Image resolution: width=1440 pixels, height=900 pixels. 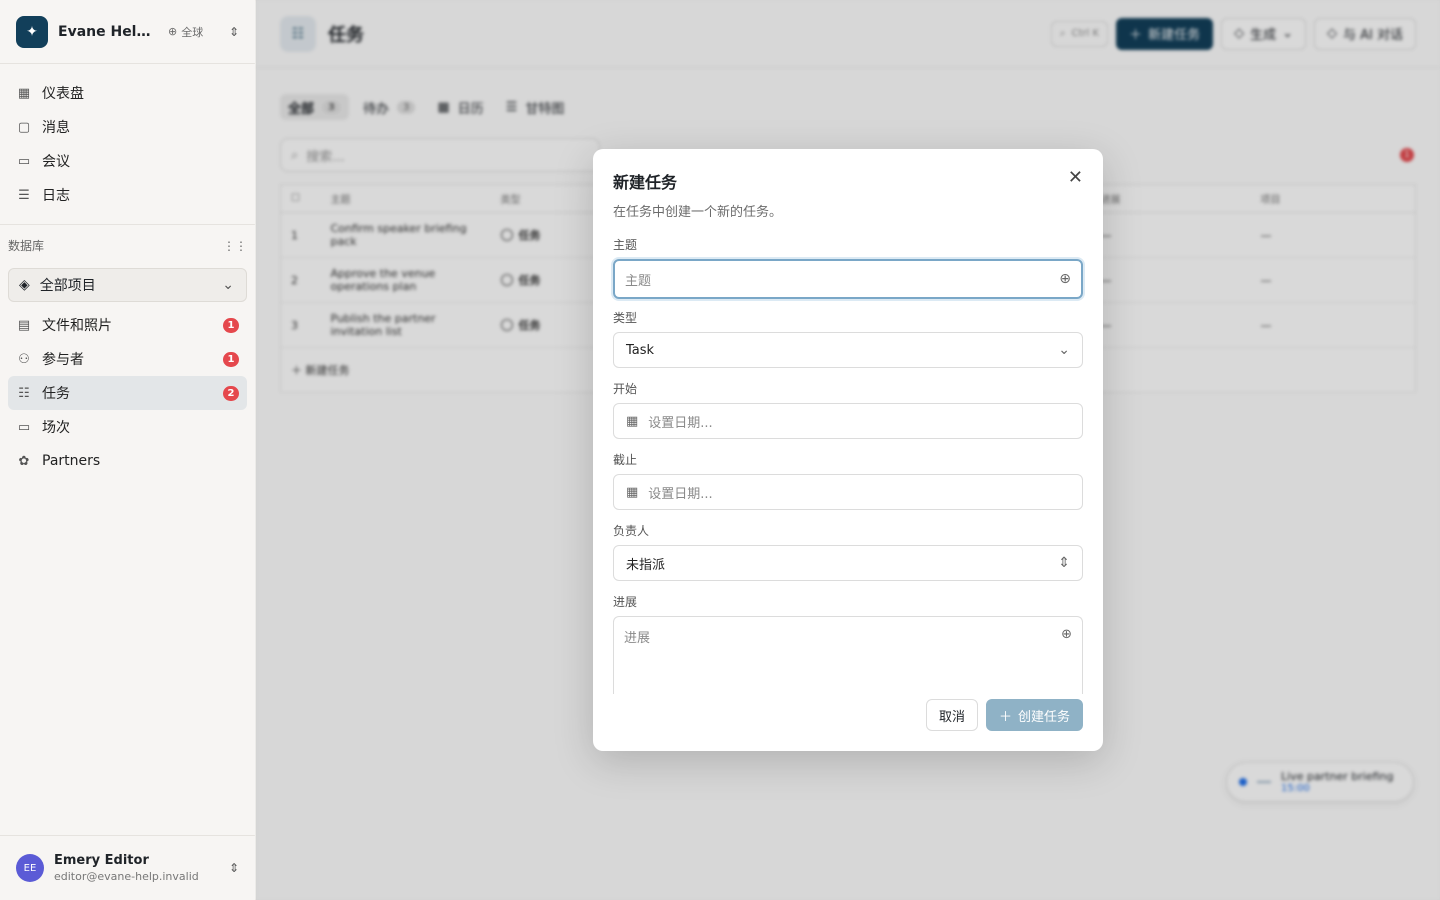 I want to click on progress-label: 进展, so click(x=625, y=602).